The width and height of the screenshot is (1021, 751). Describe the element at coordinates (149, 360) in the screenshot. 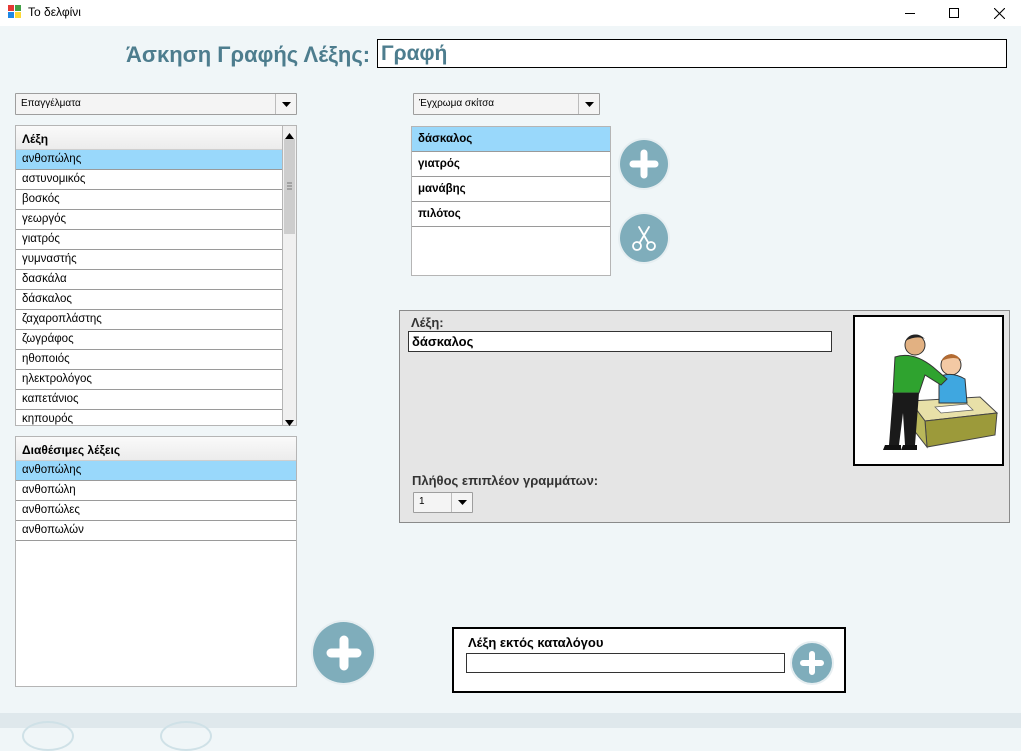

I see `word-list-row: ηθοποιός` at that location.